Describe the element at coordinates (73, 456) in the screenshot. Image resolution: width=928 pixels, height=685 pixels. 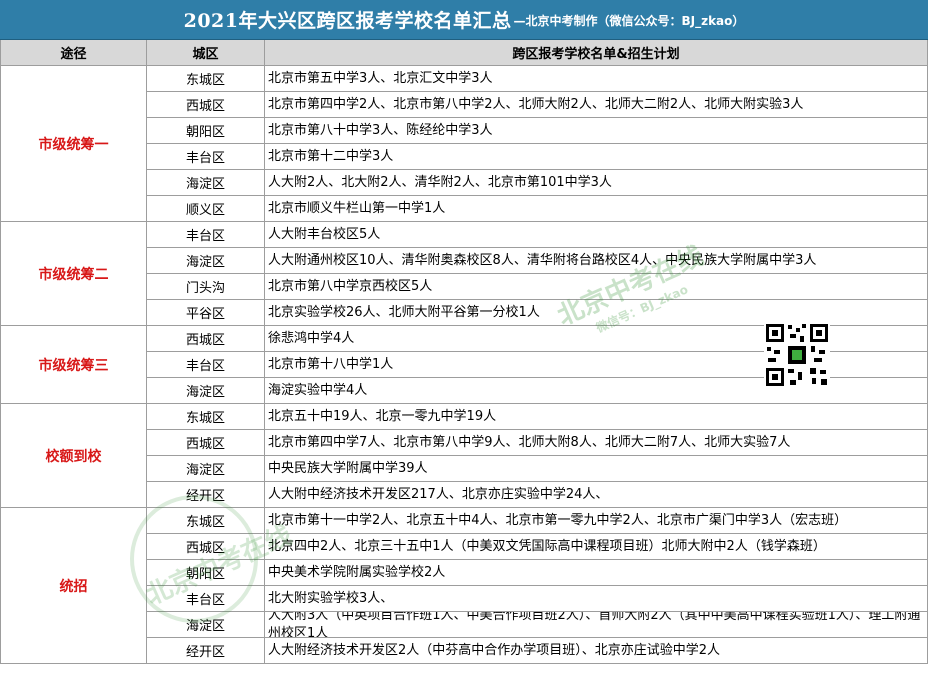
I see `route-cell: 校额到校` at that location.